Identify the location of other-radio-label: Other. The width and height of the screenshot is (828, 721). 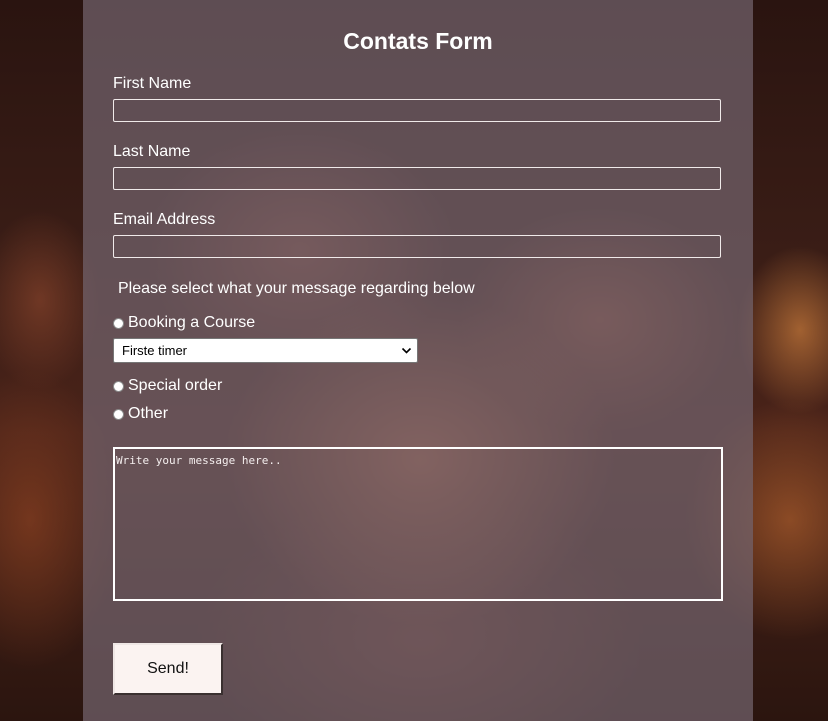
(148, 413).